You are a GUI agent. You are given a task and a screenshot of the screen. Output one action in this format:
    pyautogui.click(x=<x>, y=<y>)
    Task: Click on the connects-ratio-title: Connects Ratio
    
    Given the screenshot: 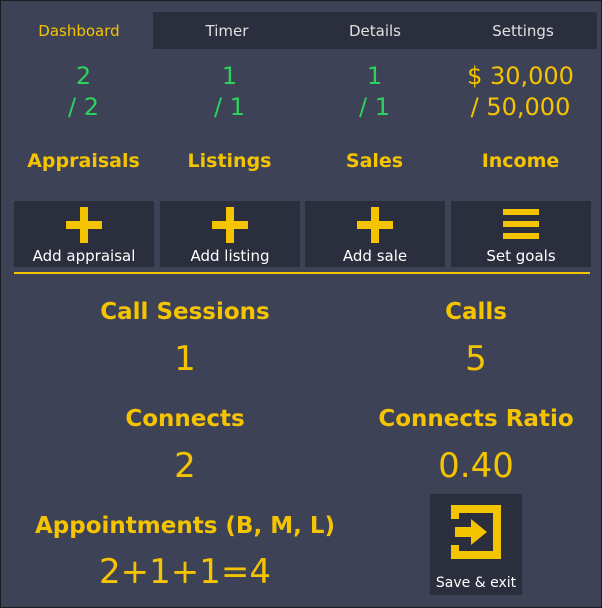 What is the action you would take?
    pyautogui.click(x=476, y=419)
    